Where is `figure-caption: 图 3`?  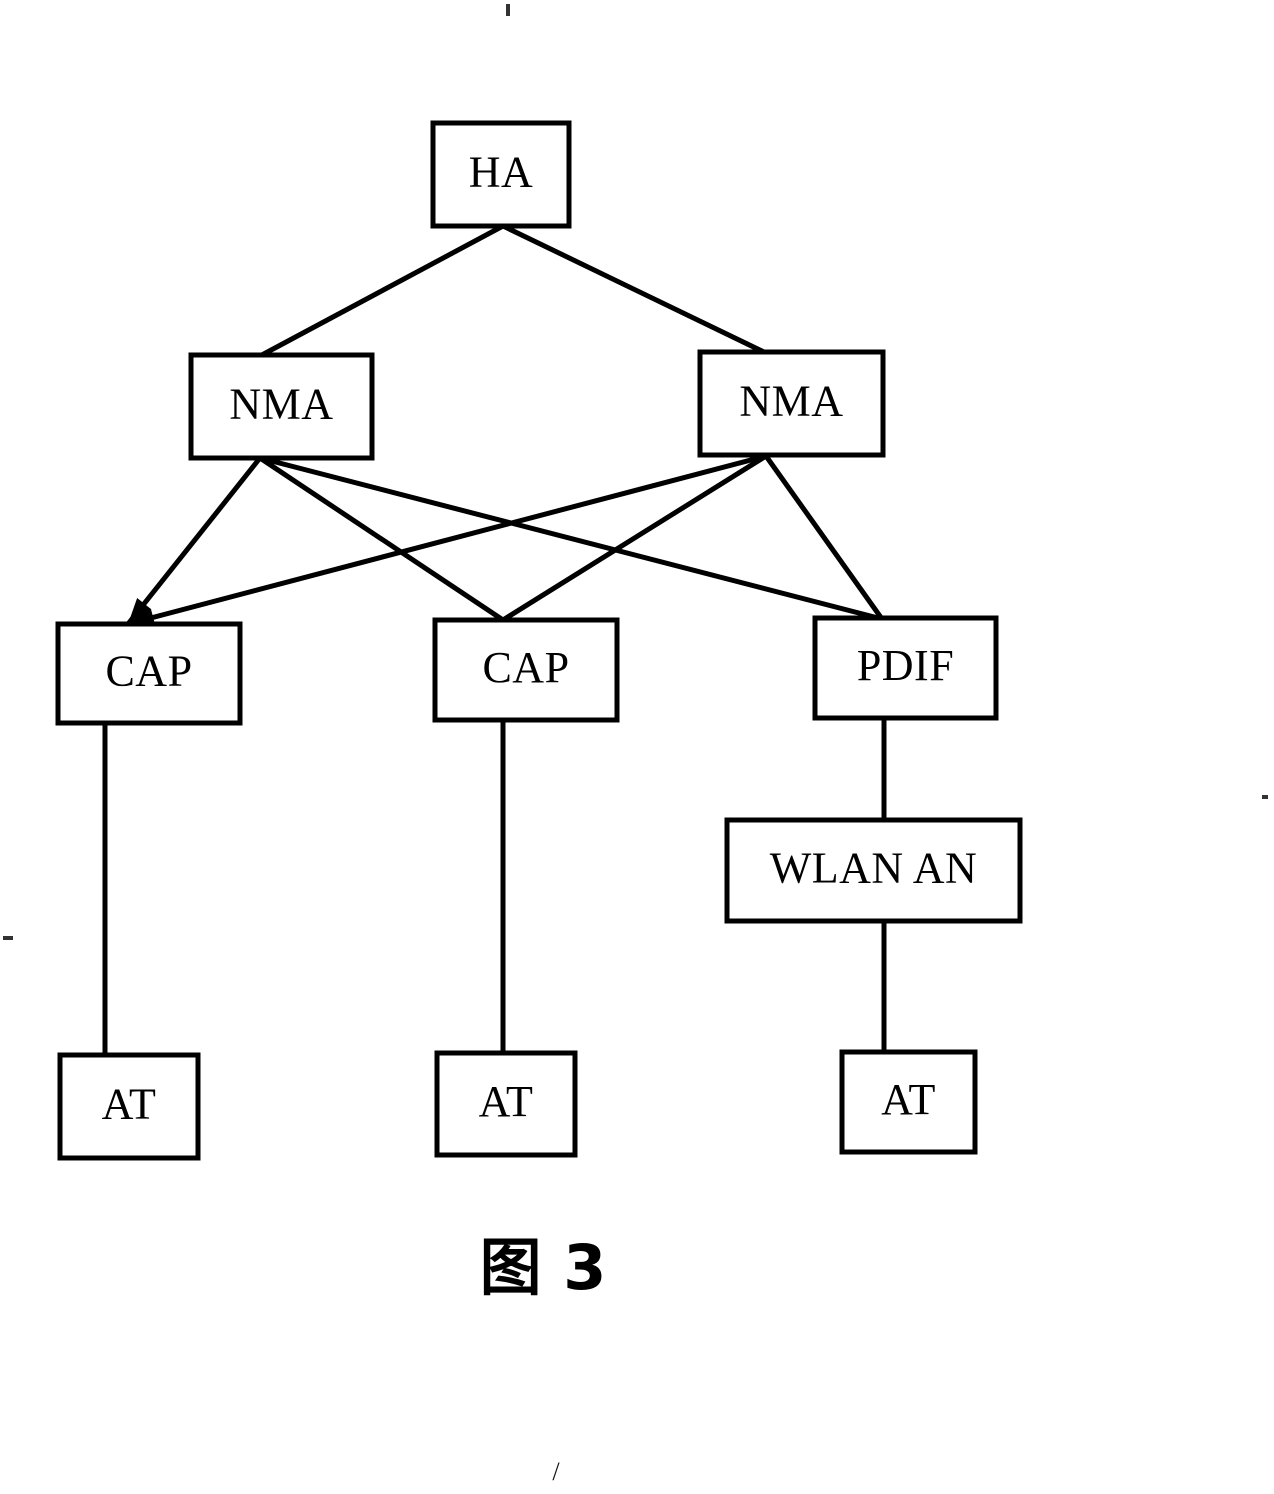
figure-caption: 图 3 is located at coordinates (543, 1267).